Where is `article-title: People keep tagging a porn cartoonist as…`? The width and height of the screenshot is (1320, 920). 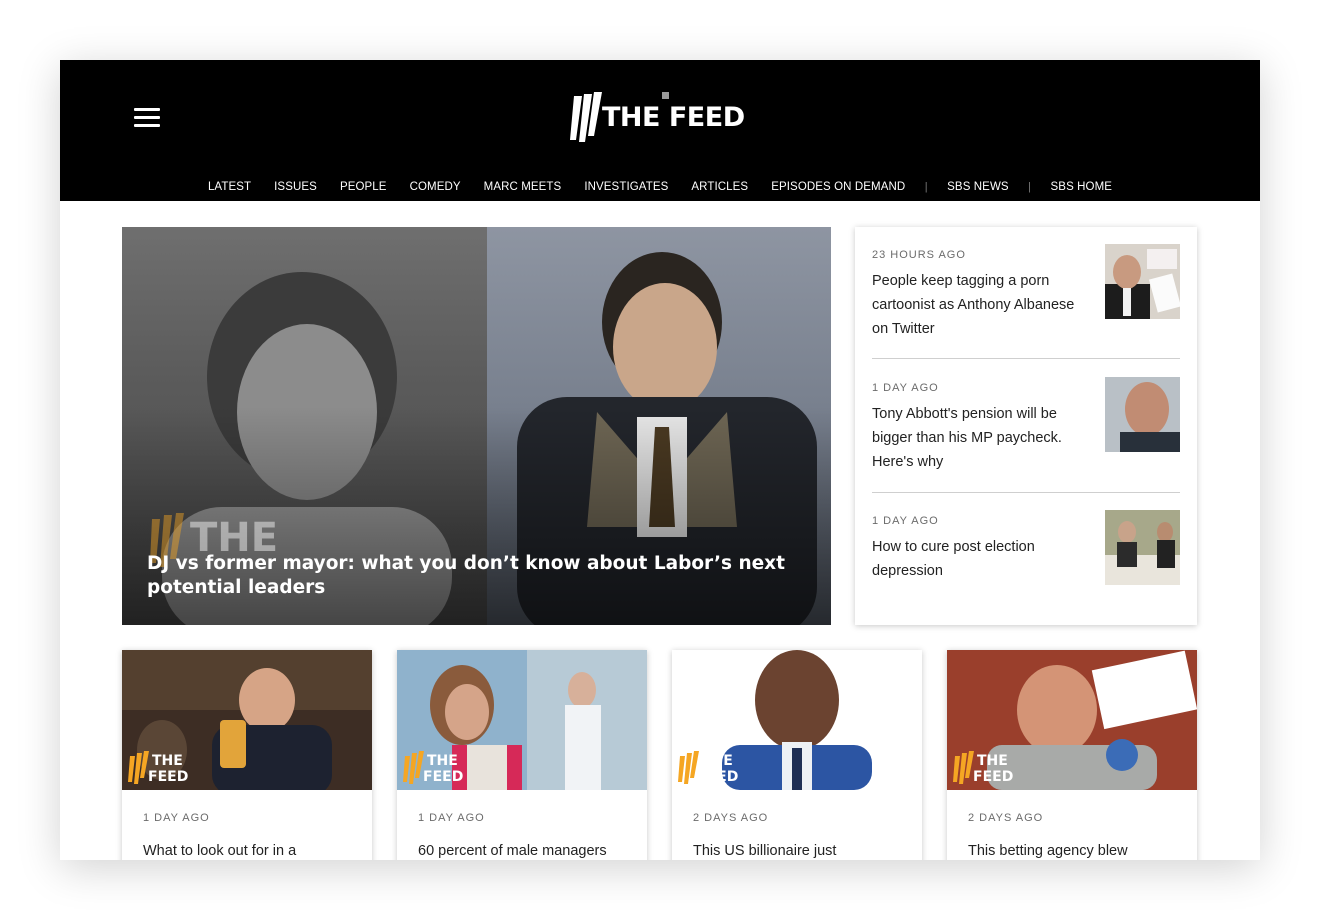 article-title: People keep tagging a porn cartoonist as… is located at coordinates (973, 305).